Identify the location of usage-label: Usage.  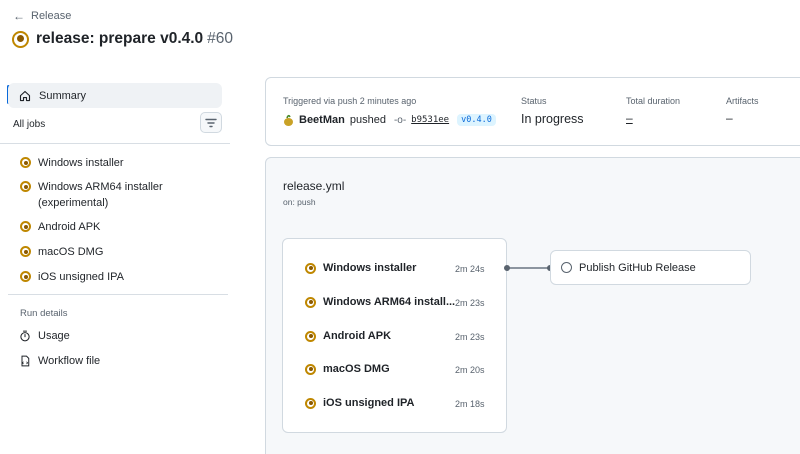
(54, 336).